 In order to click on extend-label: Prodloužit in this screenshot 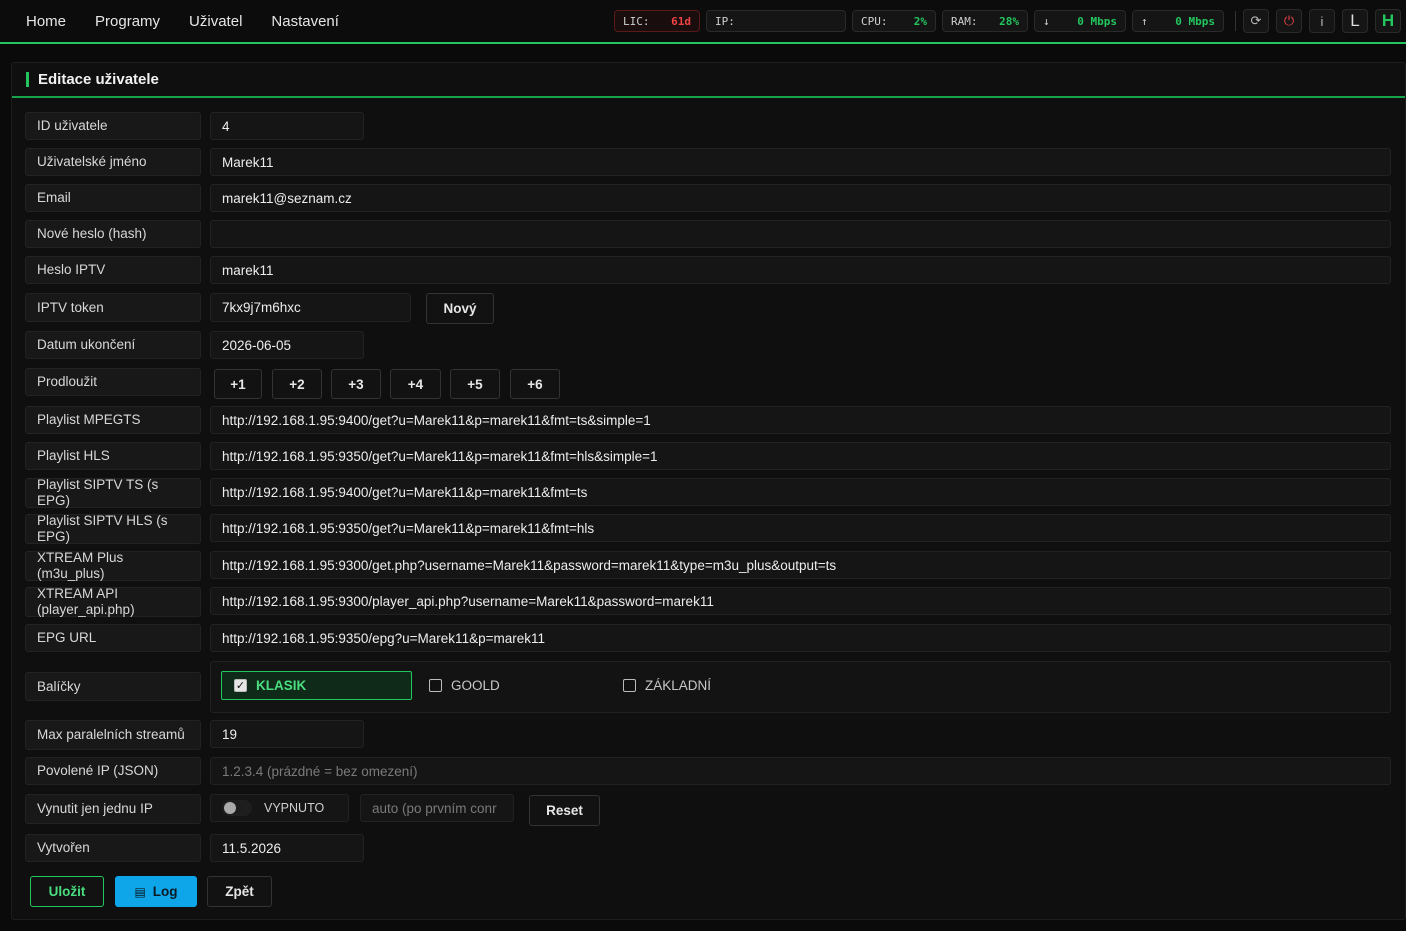, I will do `click(113, 382)`.